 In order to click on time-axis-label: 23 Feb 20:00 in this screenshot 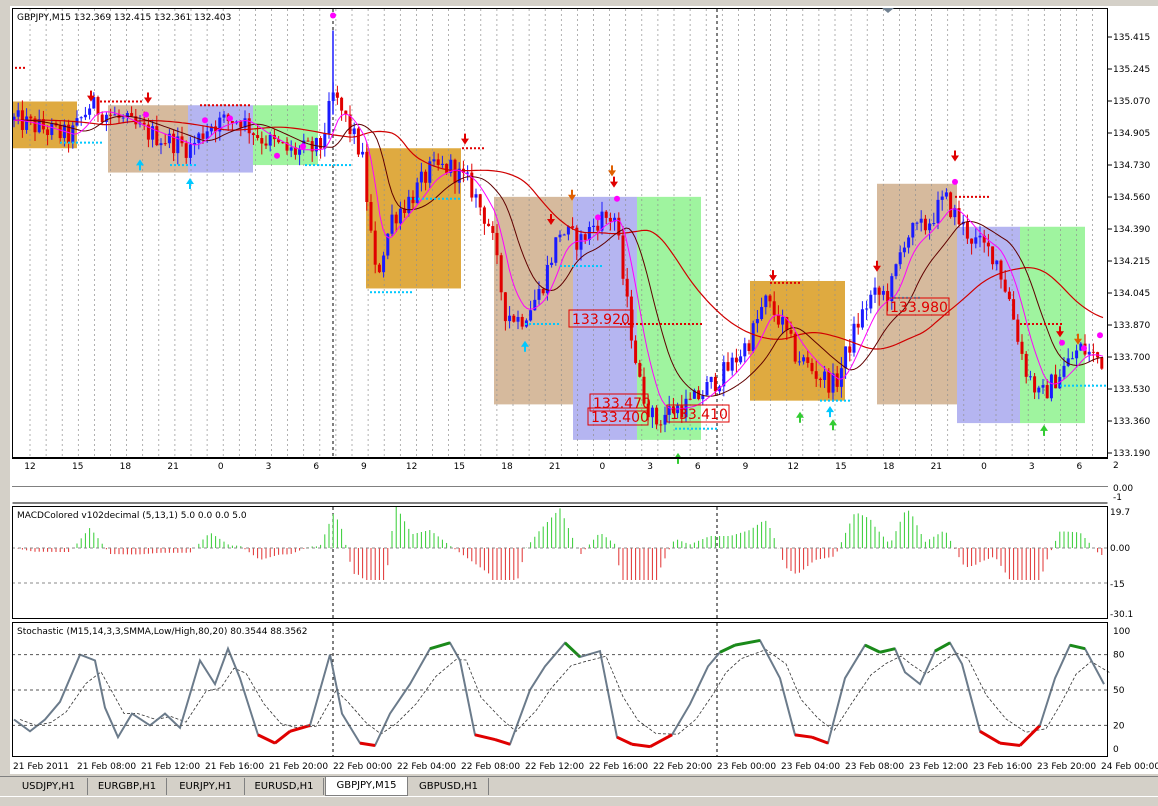, I will do `click(1066, 767)`.